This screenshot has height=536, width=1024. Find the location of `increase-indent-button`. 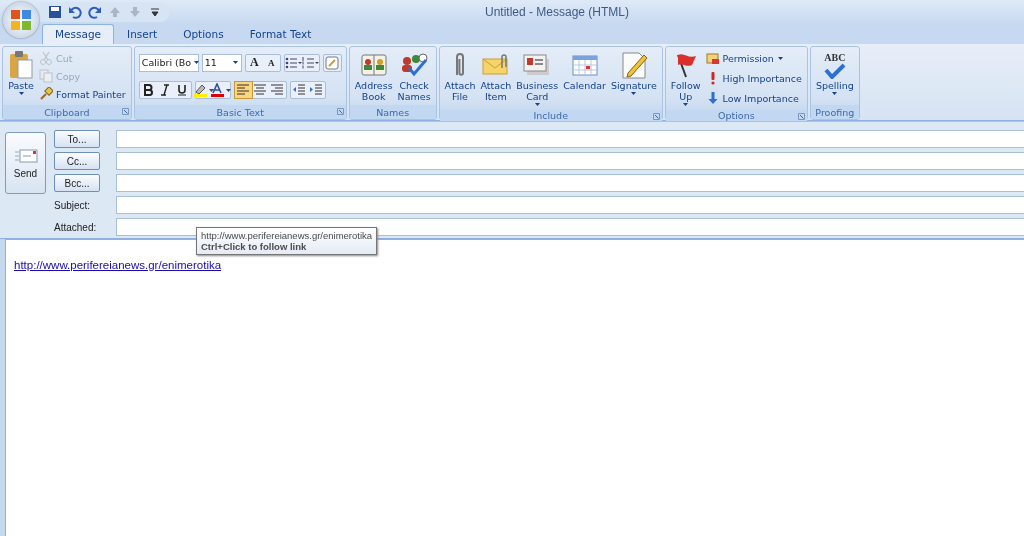

increase-indent-button is located at coordinates (316, 89).